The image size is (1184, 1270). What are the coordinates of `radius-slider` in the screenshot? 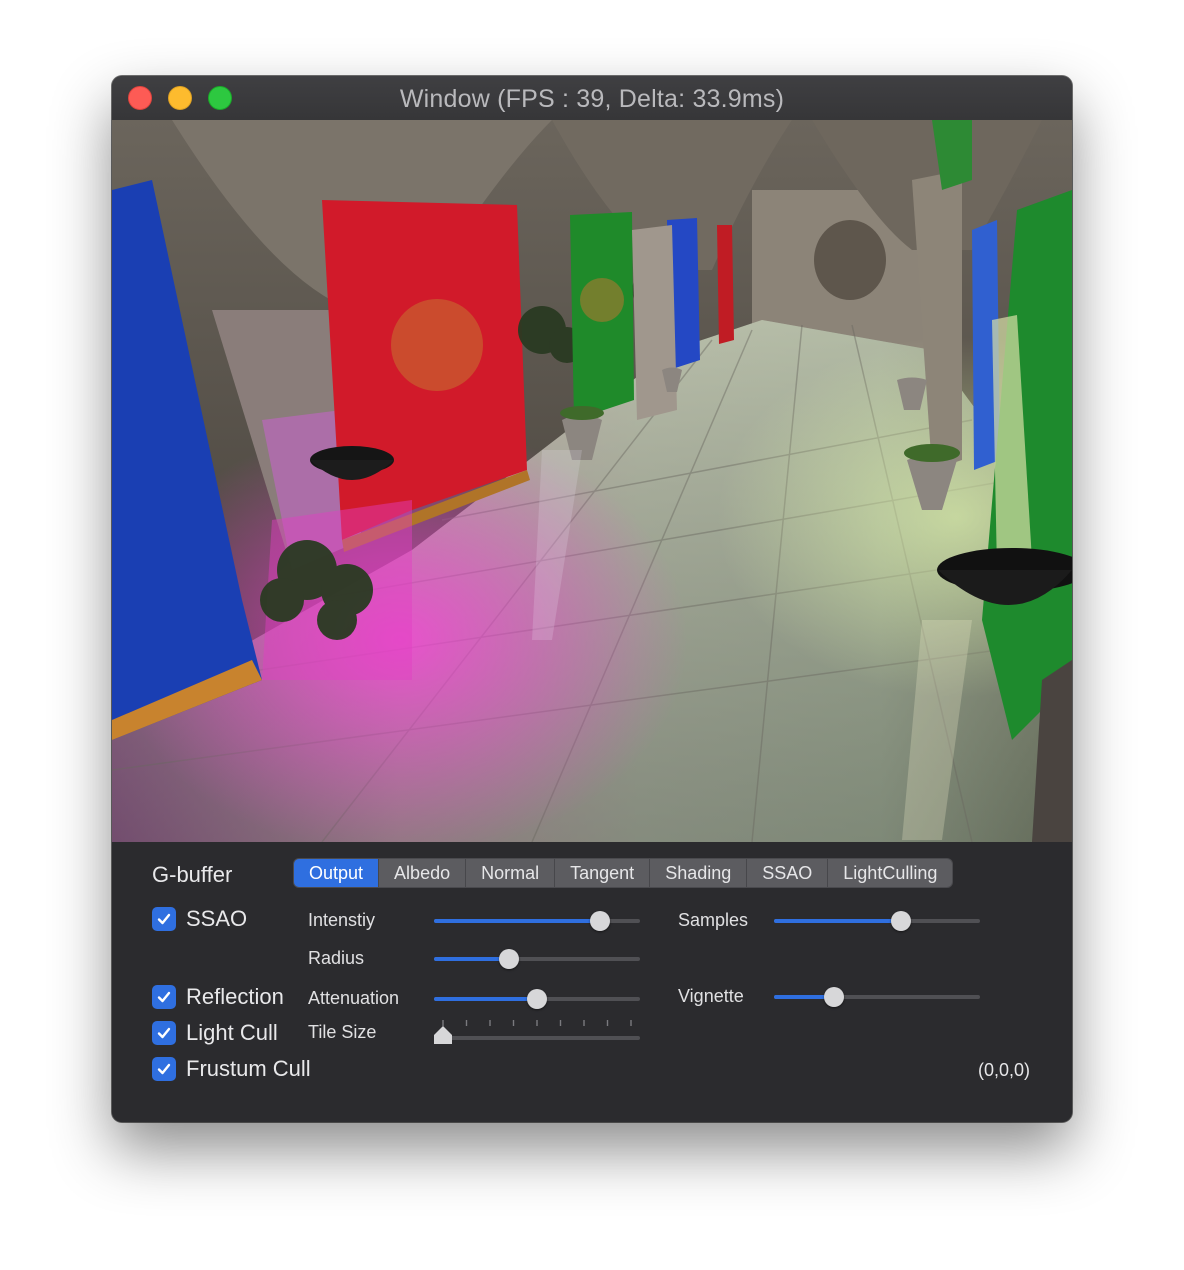 It's located at (537, 959).